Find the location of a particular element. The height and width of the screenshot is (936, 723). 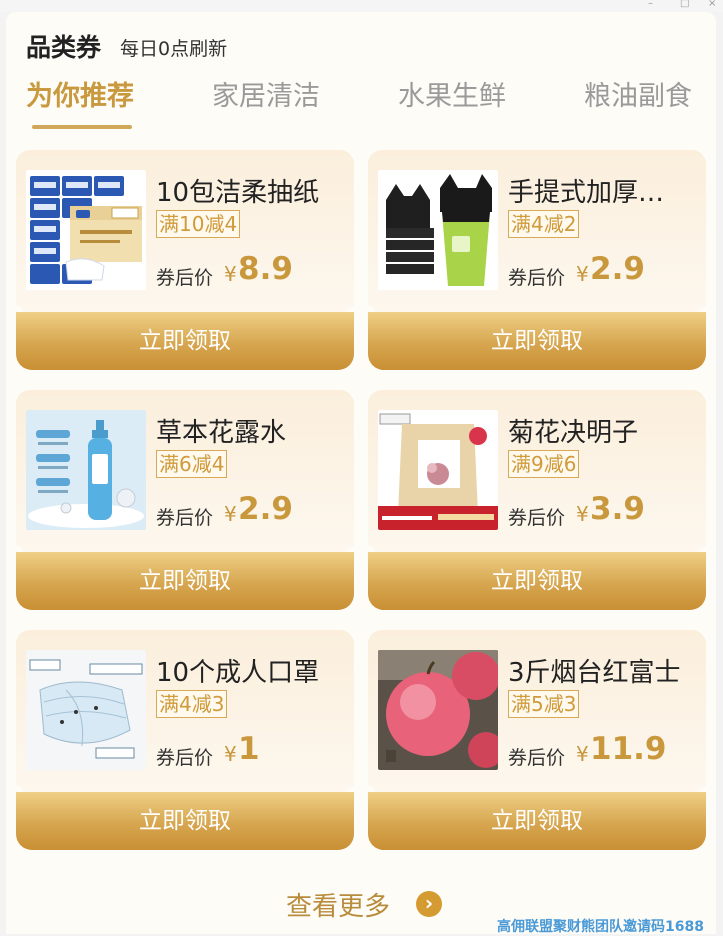

coupon-card: 10个成人口罩 满4减3 券后价 ¥ 1 立即领取 is located at coordinates (185, 740).